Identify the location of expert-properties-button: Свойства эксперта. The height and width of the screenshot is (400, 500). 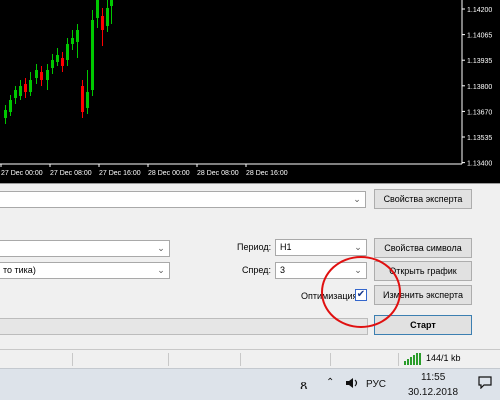
(423, 199).